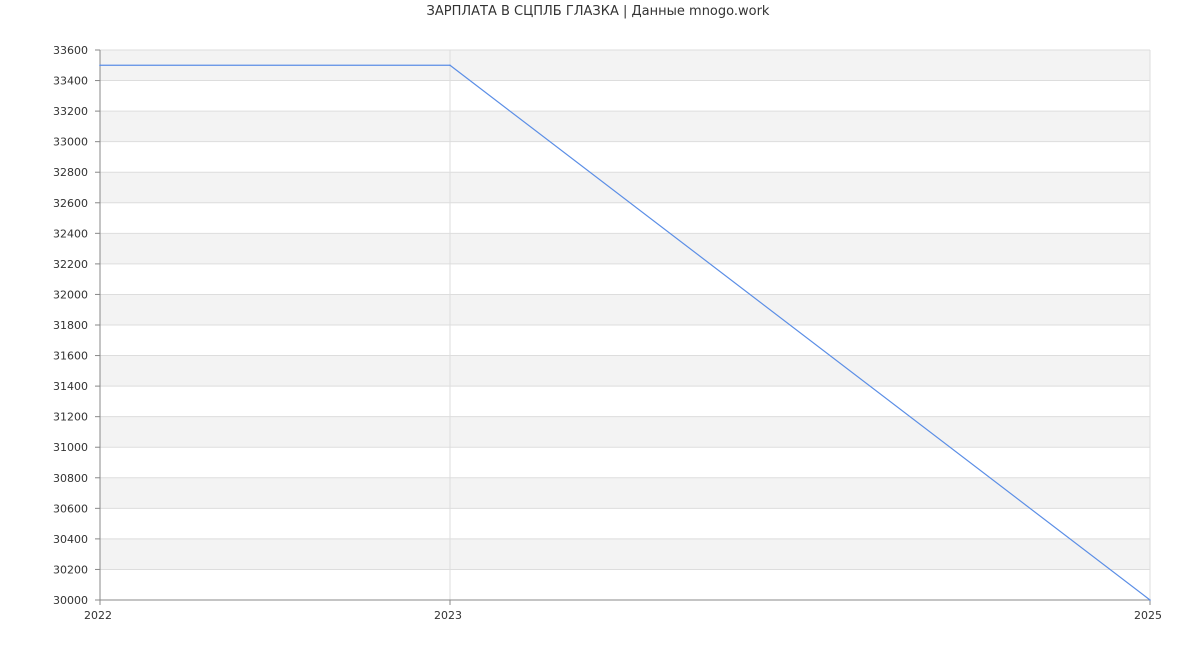 The height and width of the screenshot is (650, 1200). Describe the element at coordinates (70, 233) in the screenshot. I see `y-tick-label: 32400` at that location.